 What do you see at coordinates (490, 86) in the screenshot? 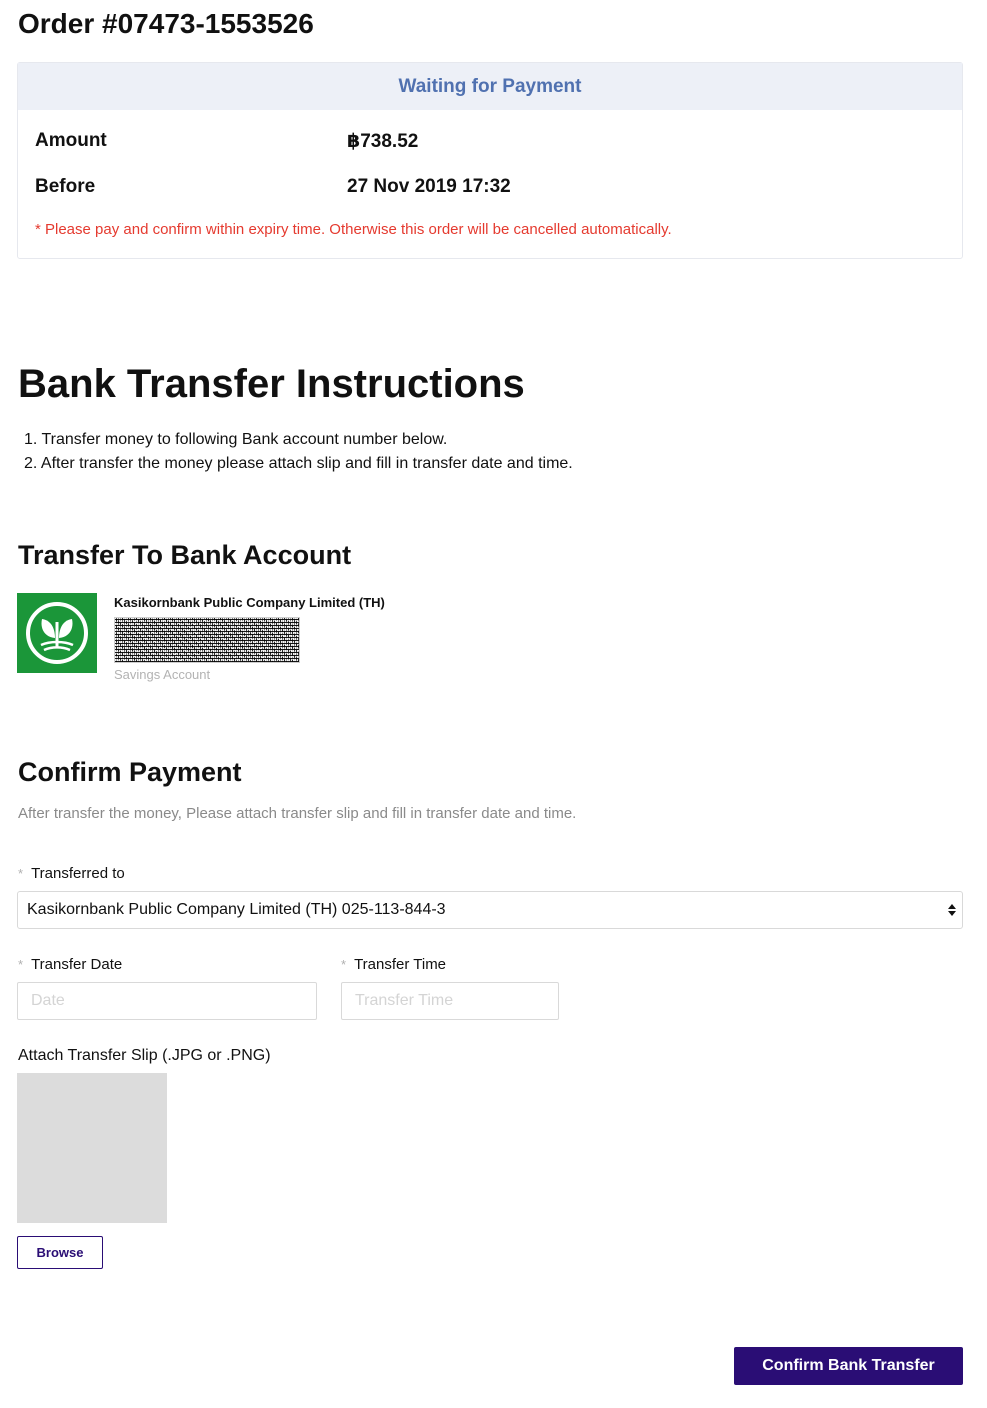
I see `status-header: Waiting for Payment` at bounding box center [490, 86].